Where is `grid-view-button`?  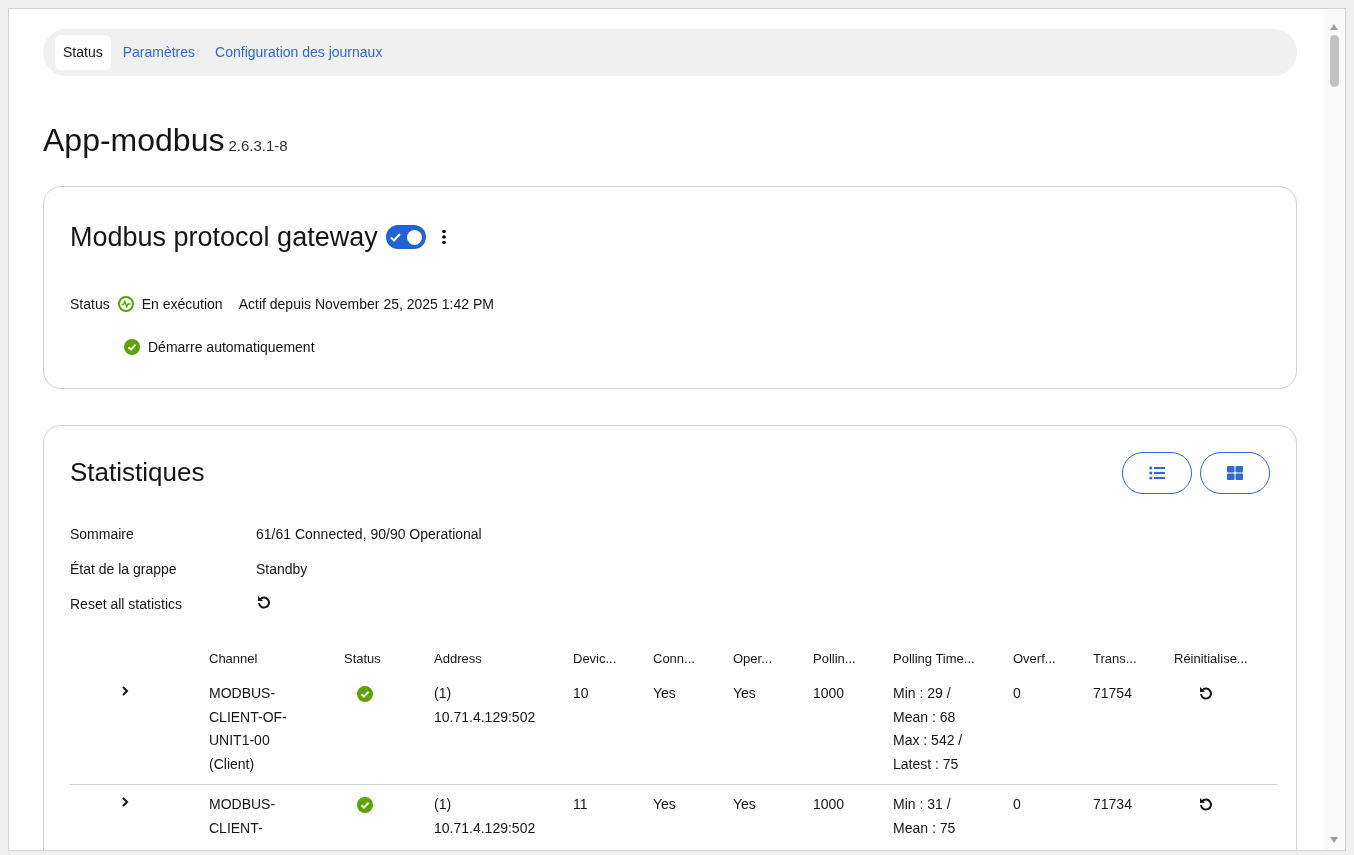 grid-view-button is located at coordinates (1235, 472).